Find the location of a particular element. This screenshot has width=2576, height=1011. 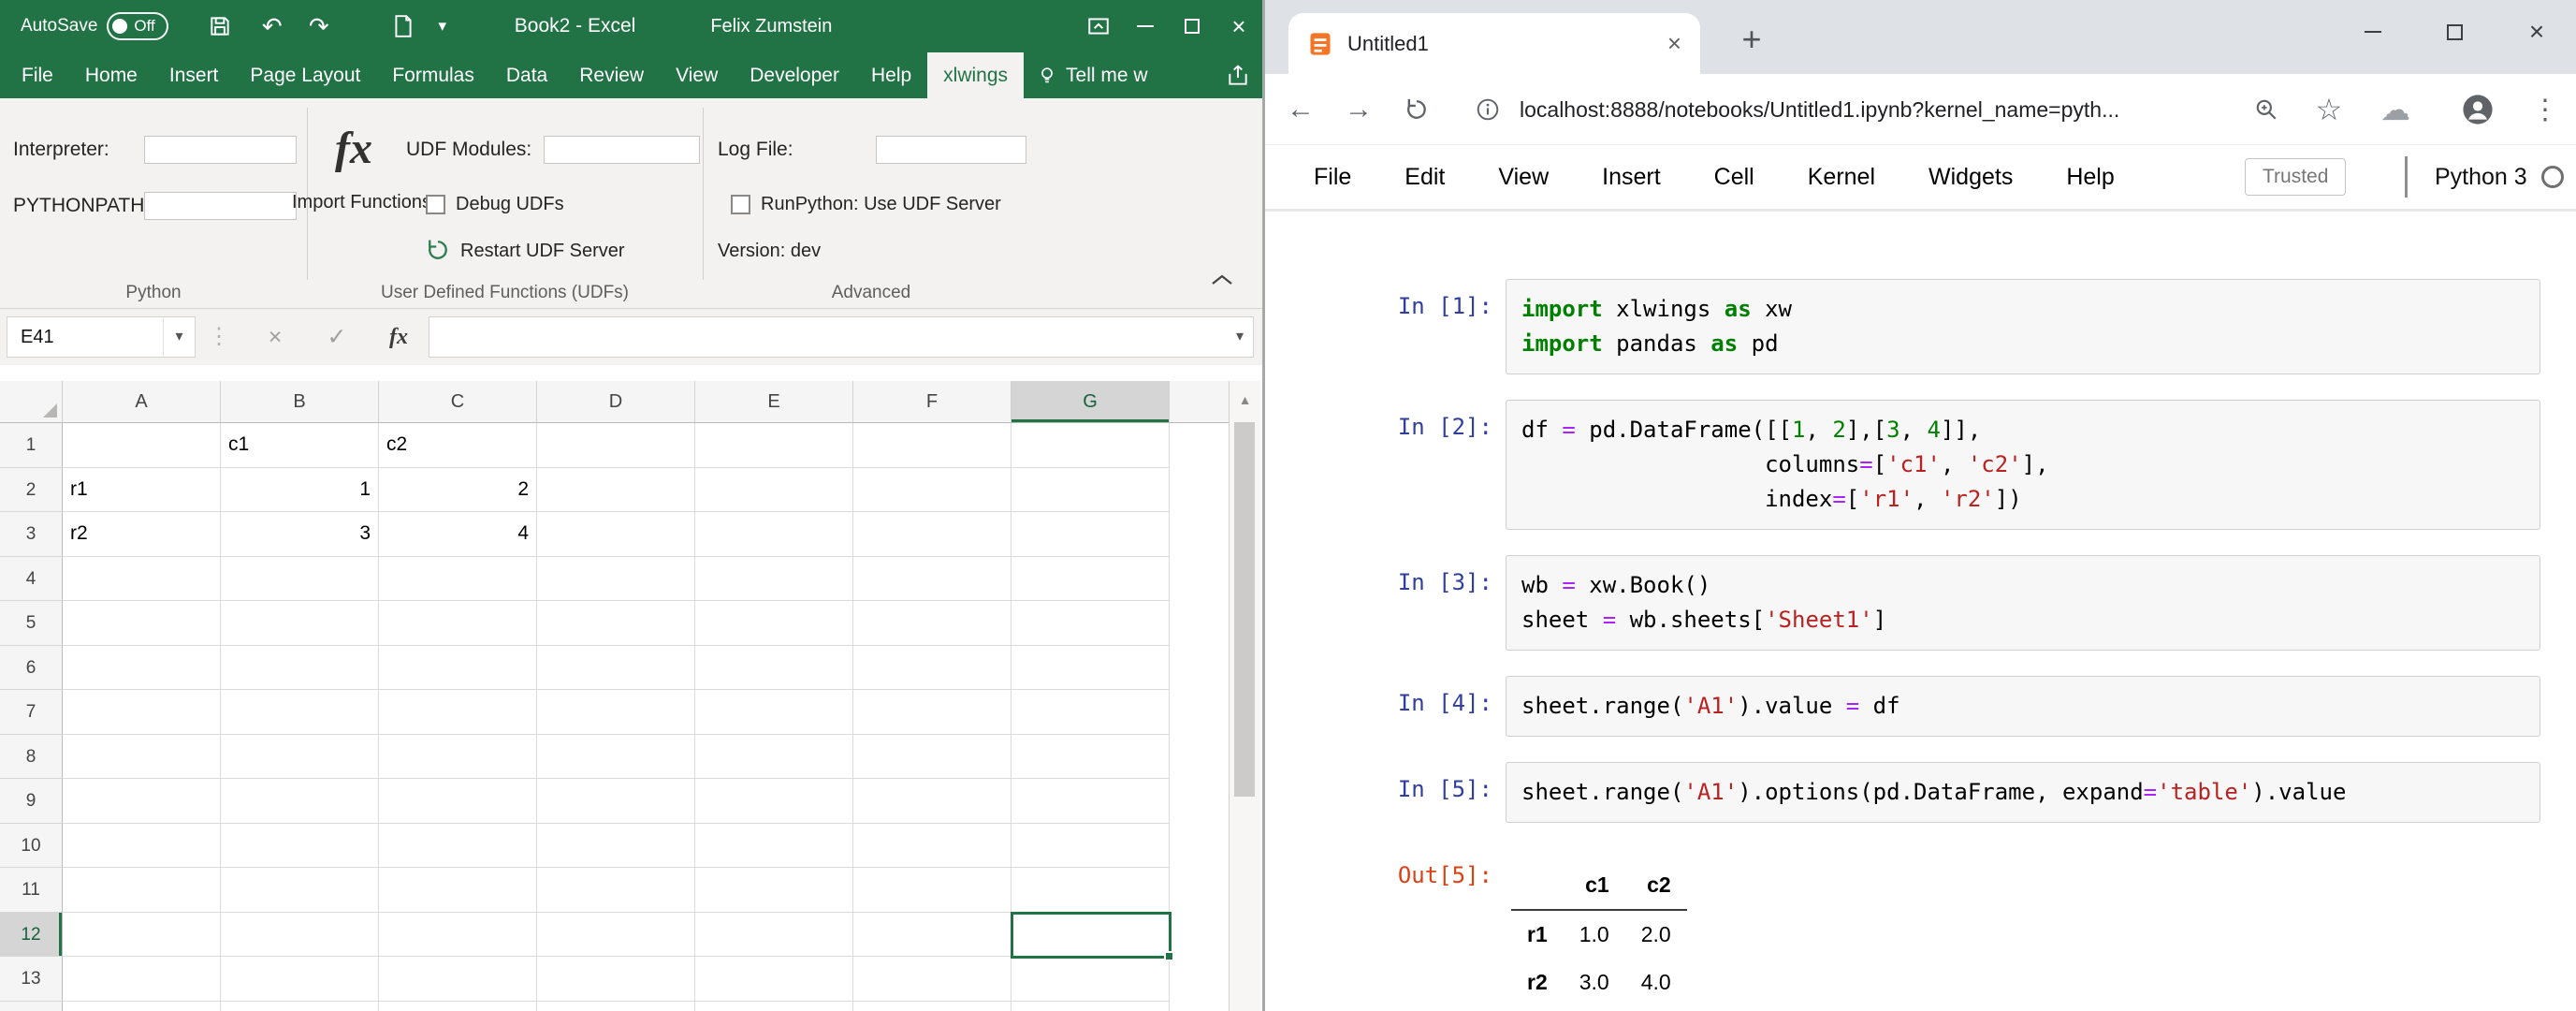

grid-cell-D14 is located at coordinates (616, 1006).